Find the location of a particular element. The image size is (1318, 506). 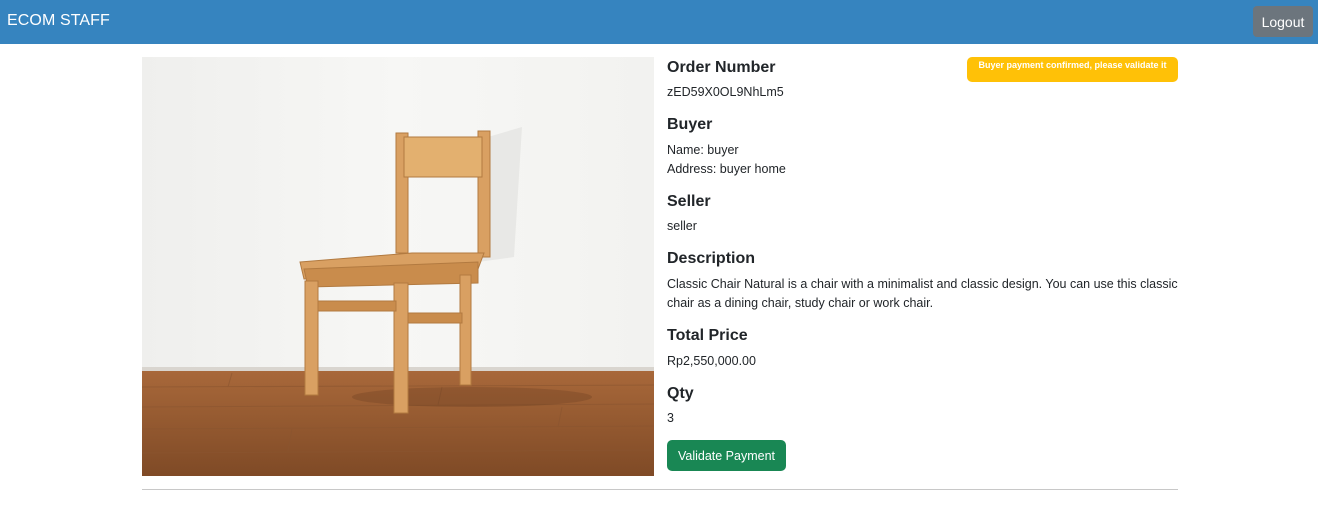

qty-value: 3 is located at coordinates (670, 418).